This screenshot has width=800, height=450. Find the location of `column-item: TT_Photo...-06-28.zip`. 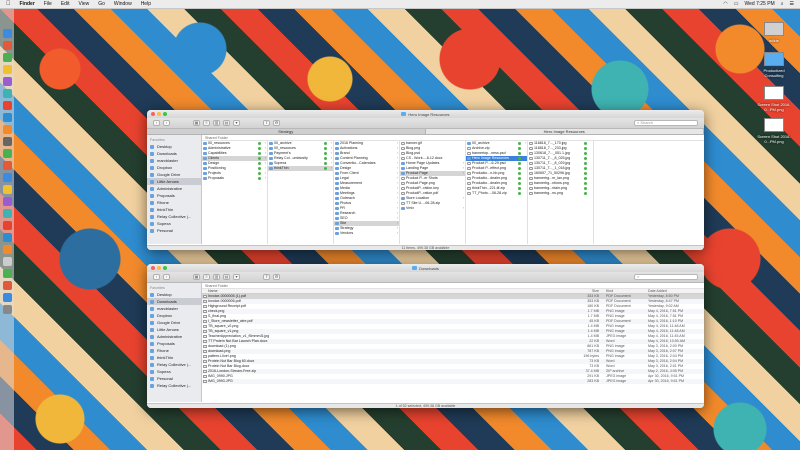

column-item: TT_Photo...-06-28.zip is located at coordinates (496, 193).